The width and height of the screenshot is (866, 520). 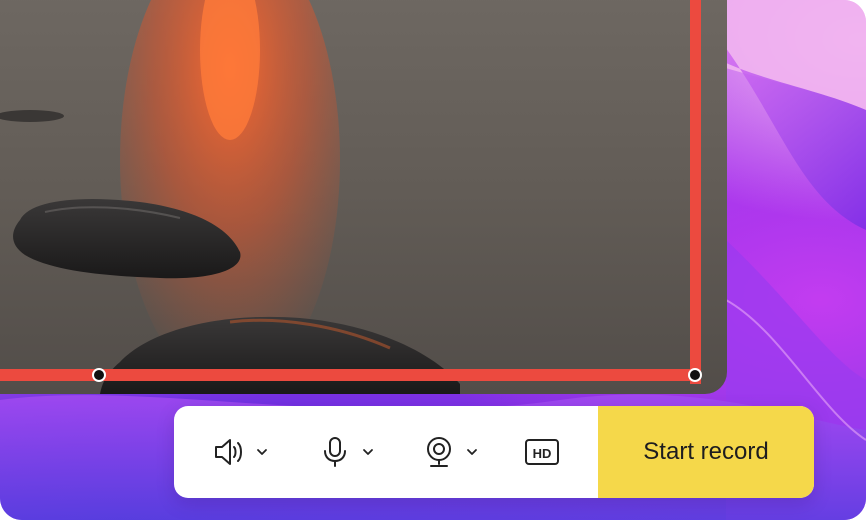 What do you see at coordinates (439, 452) in the screenshot?
I see `webcam-icon` at bounding box center [439, 452].